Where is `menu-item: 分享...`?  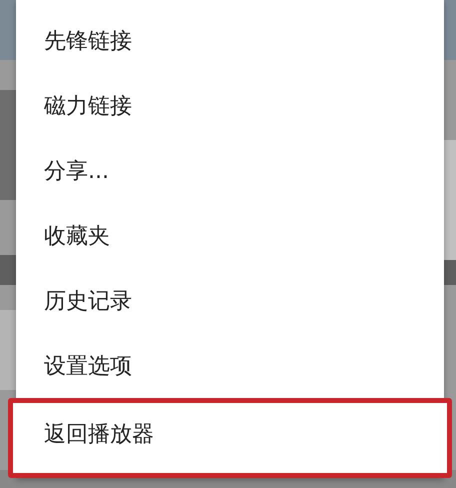 menu-item: 分享... is located at coordinates (230, 170).